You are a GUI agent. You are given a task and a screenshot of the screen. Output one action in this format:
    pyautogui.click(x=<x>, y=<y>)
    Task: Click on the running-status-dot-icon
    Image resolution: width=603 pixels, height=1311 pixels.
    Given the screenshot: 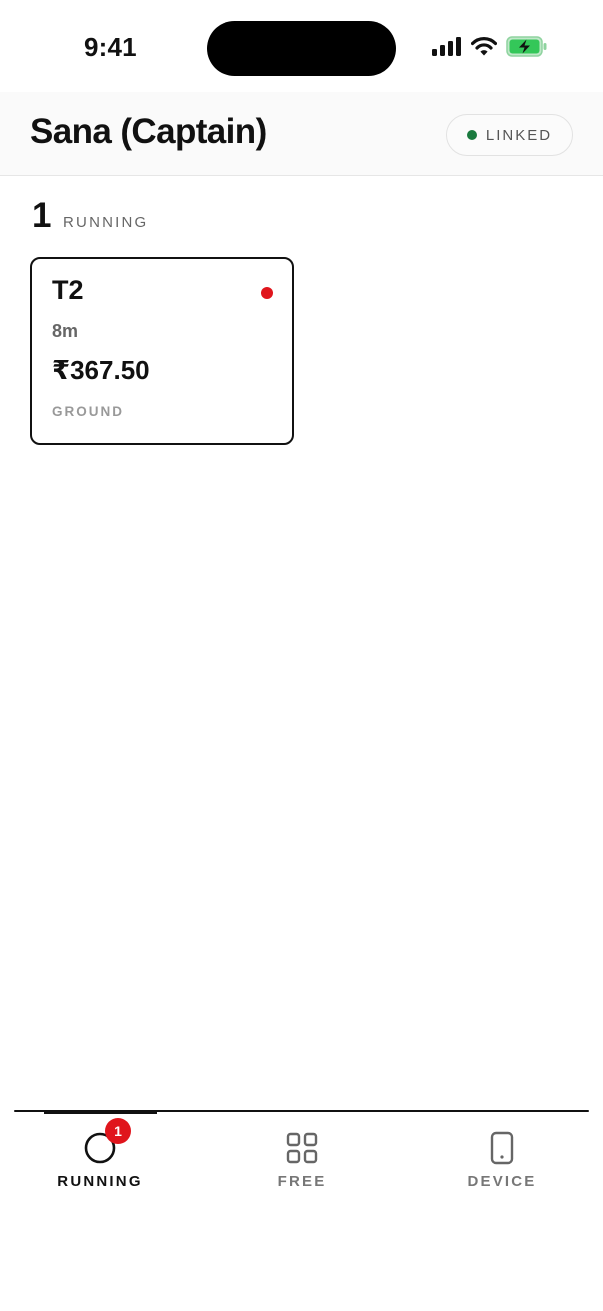 What is the action you would take?
    pyautogui.click(x=267, y=293)
    